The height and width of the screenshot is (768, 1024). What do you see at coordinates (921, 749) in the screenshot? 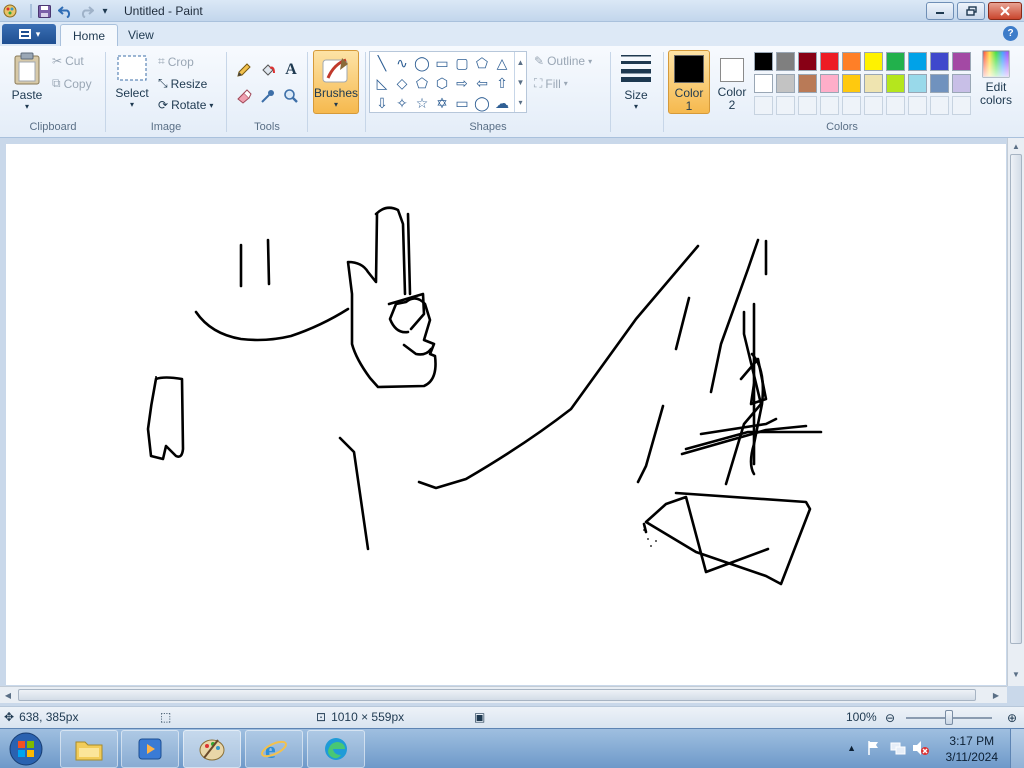
I see `volume-muted-icon` at bounding box center [921, 749].